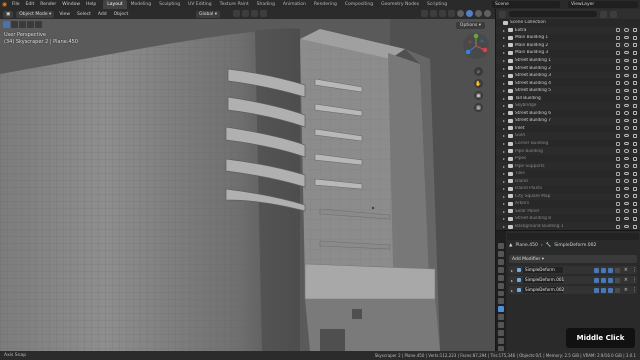  I want to click on outliner-row: ▸ Pipe Building, so click(568, 151).